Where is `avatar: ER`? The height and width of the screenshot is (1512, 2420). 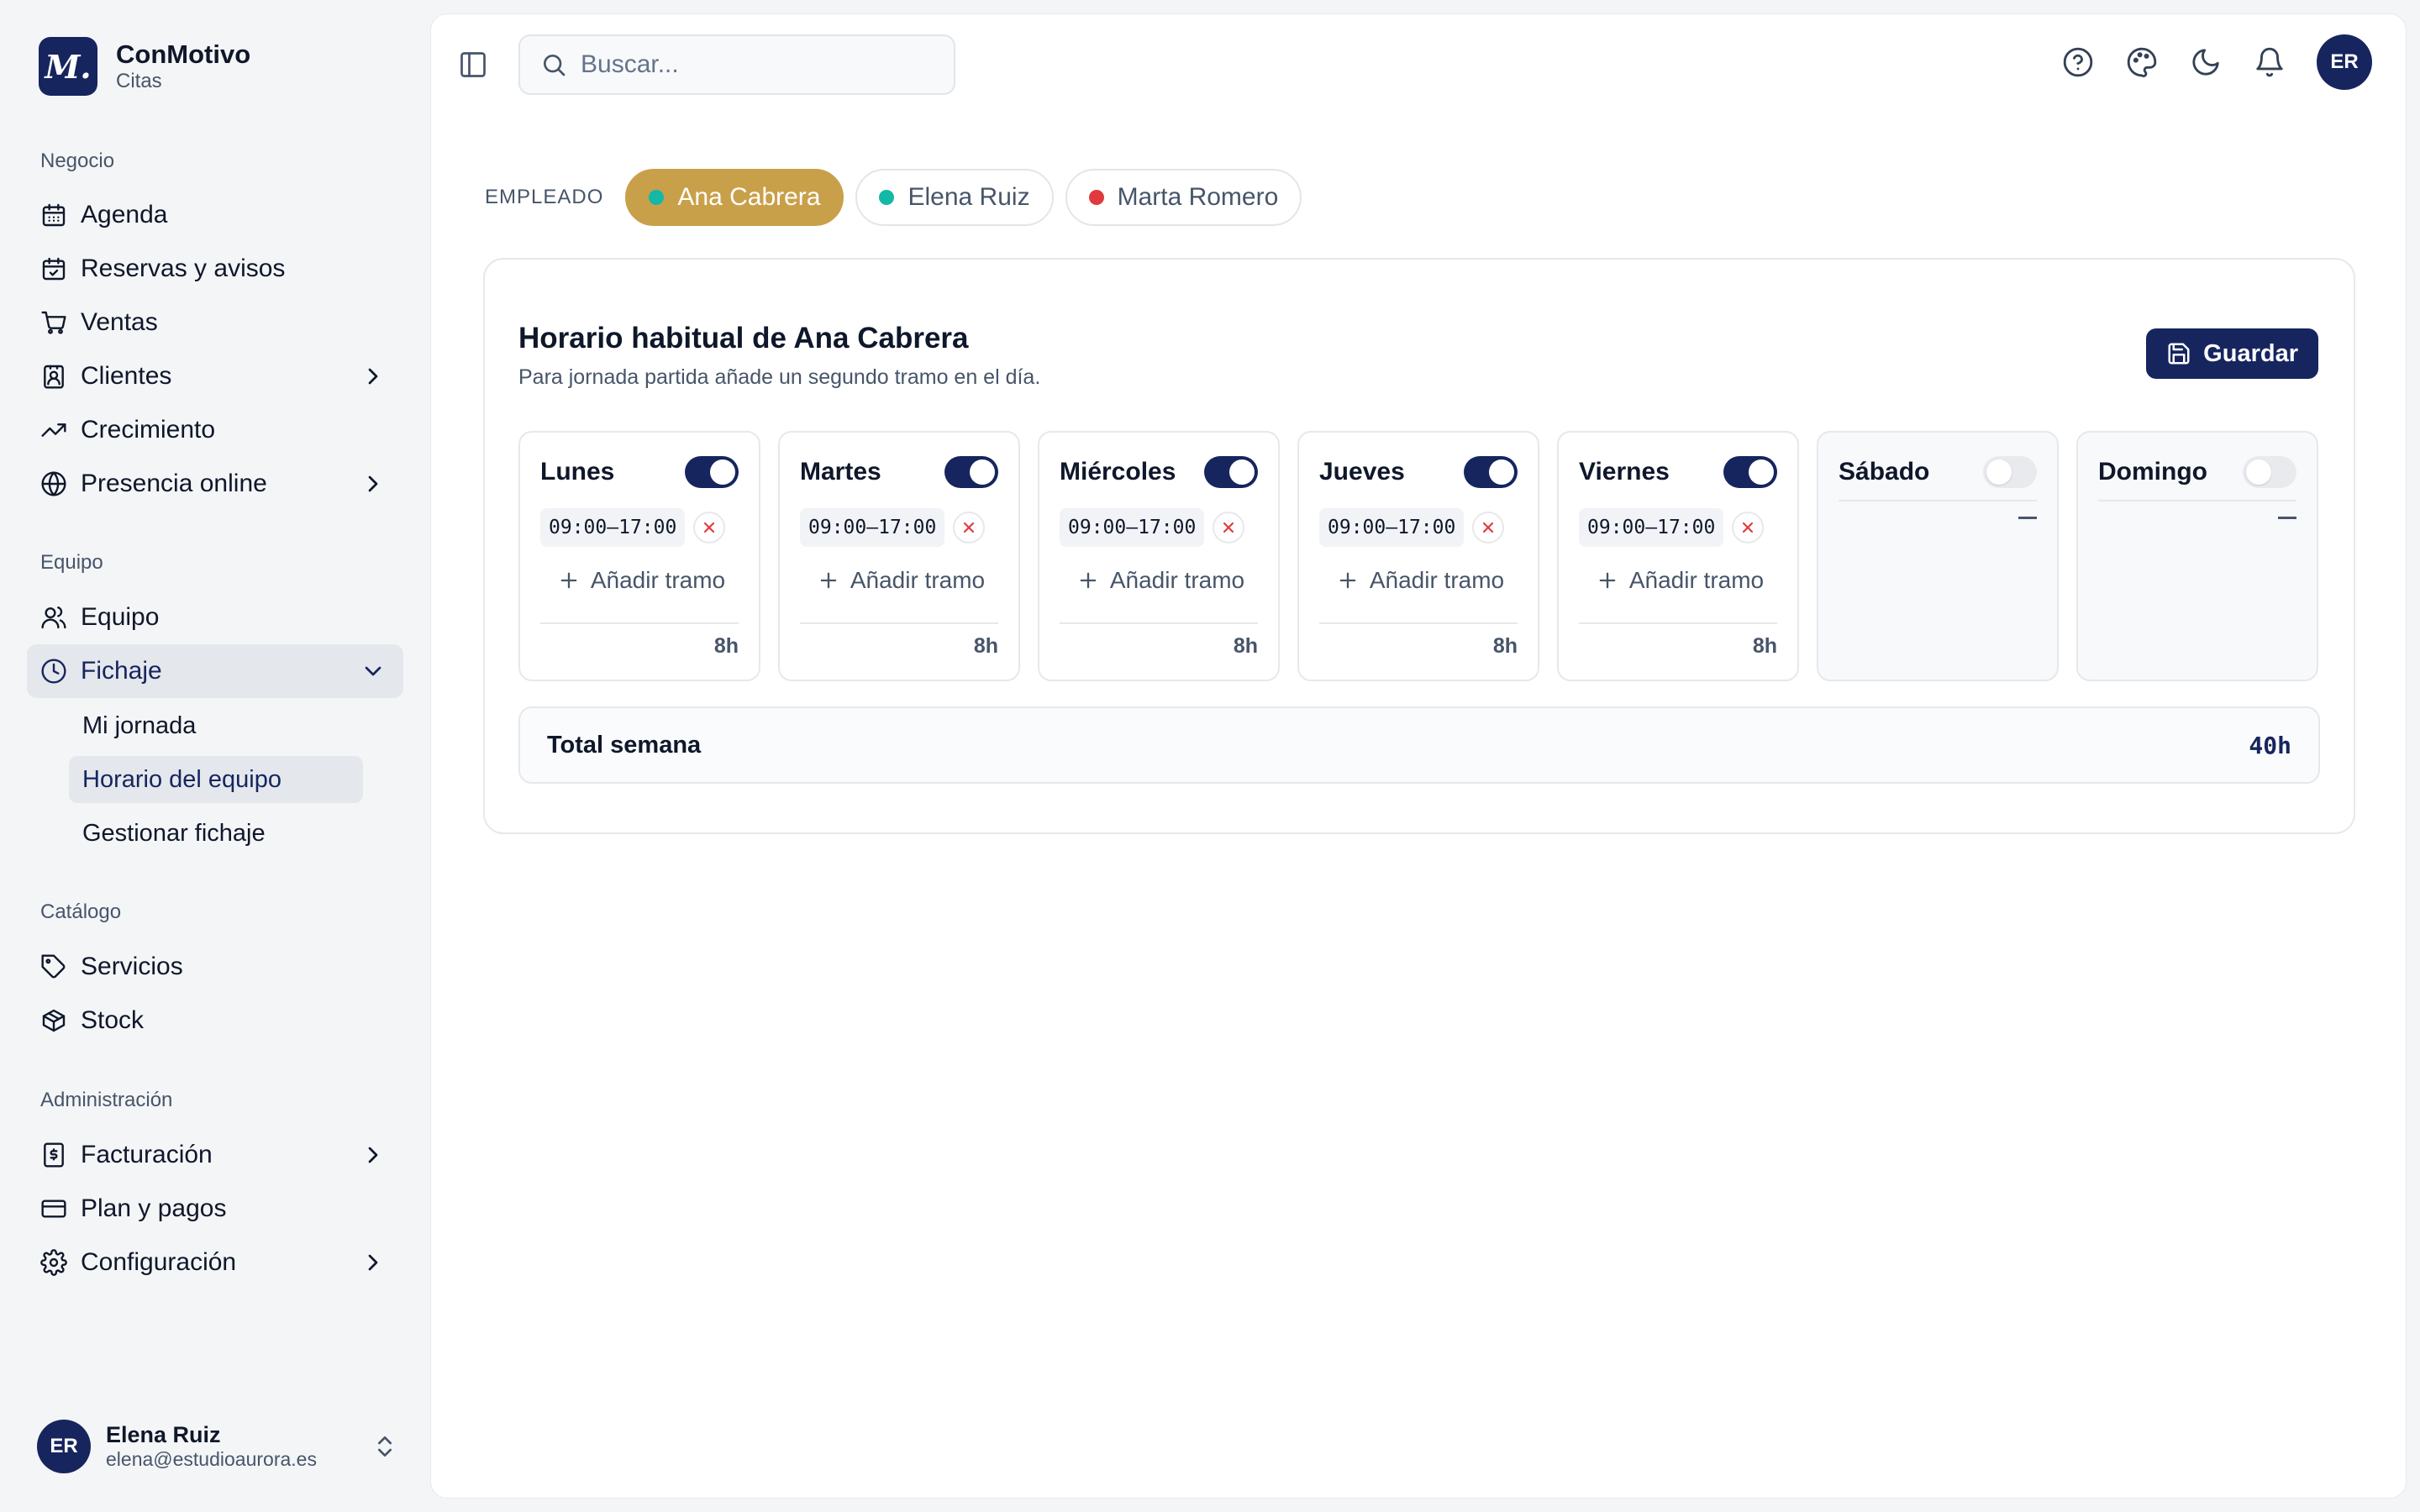 avatar: ER is located at coordinates (2344, 62).